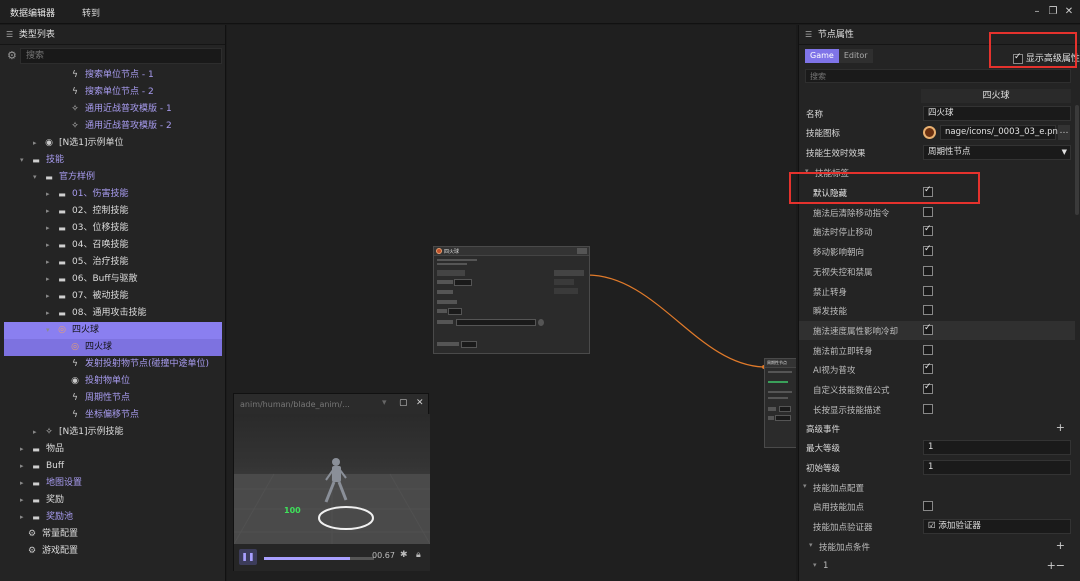 The width and height of the screenshot is (1080, 581). Describe the element at coordinates (113, 330) in the screenshot. I see `tree-item: ▾ ◎ 四火球` at that location.